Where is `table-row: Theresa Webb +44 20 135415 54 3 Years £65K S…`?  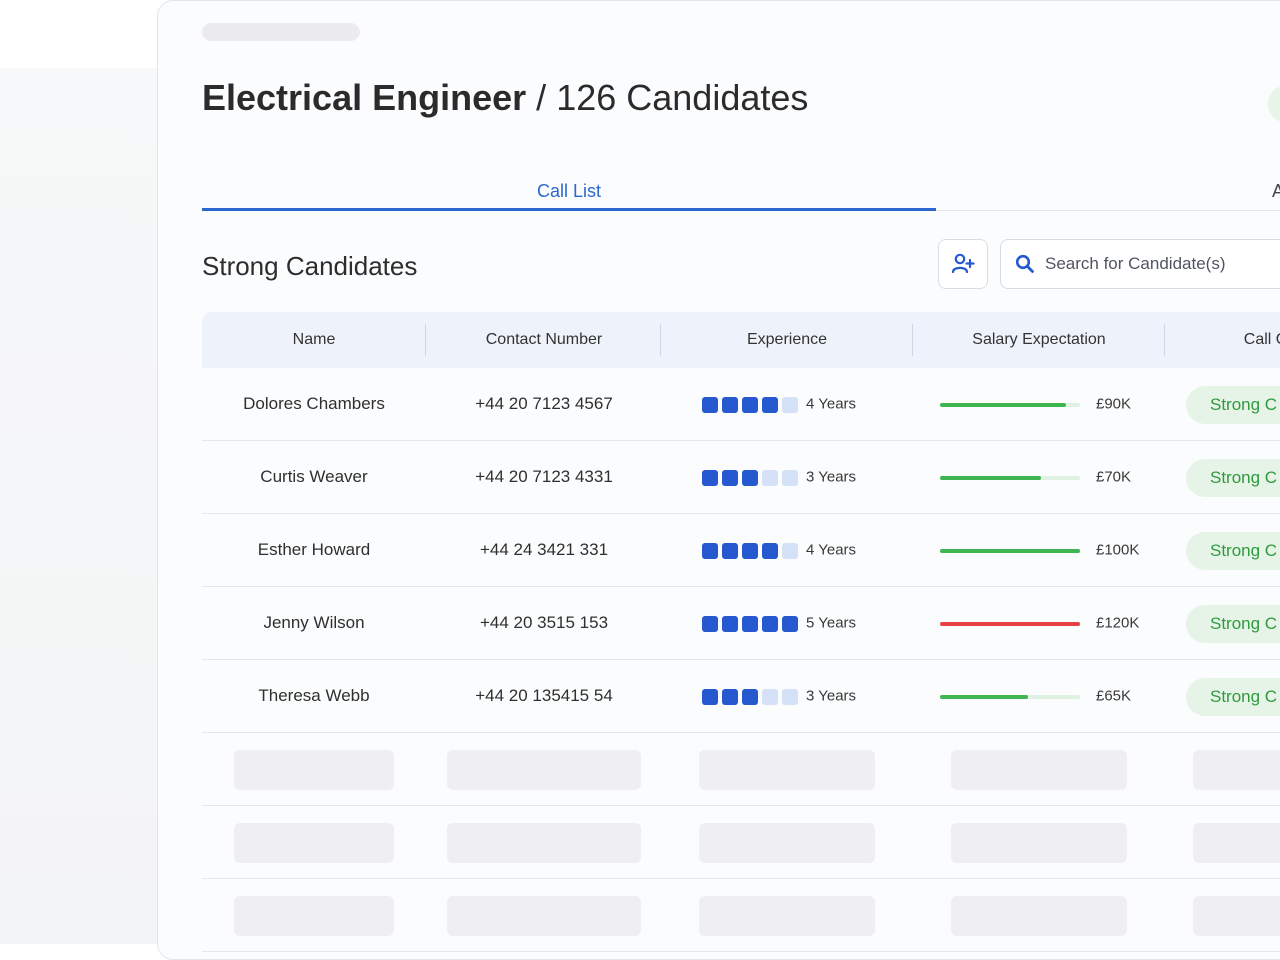
table-row: Theresa Webb +44 20 135415 54 3 Years £65K S… is located at coordinates (741, 696).